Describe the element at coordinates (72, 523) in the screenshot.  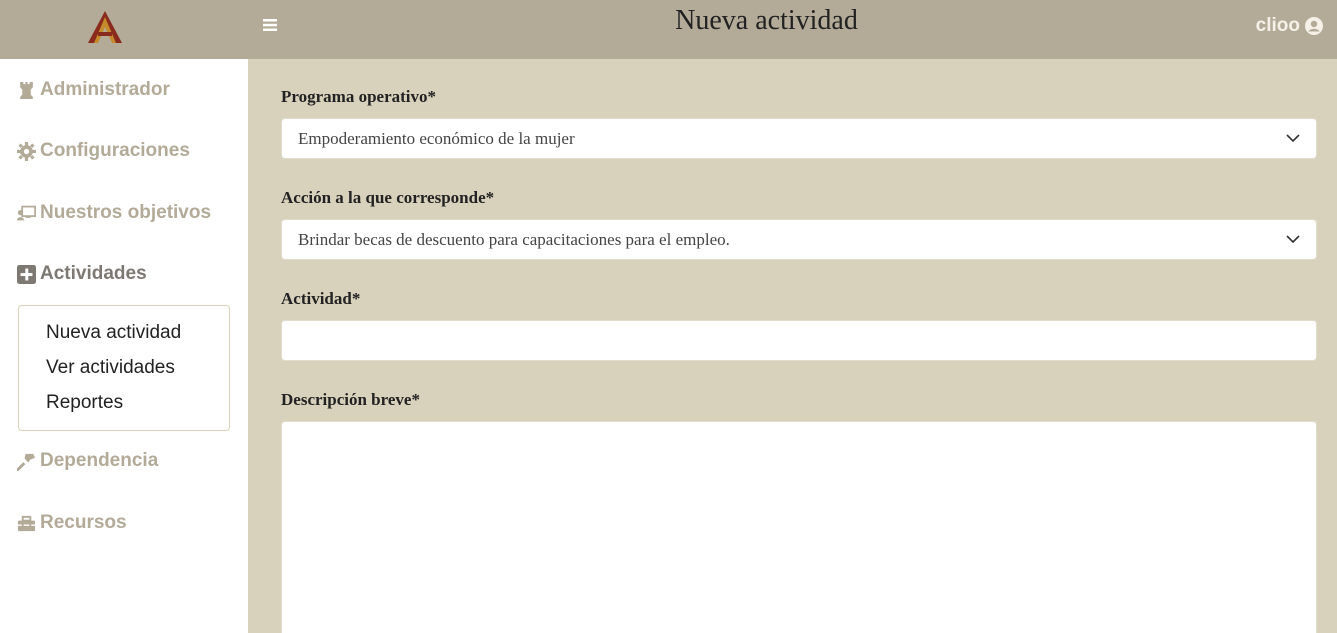
I see `sidebar-item-recursos: Recursos` at that location.